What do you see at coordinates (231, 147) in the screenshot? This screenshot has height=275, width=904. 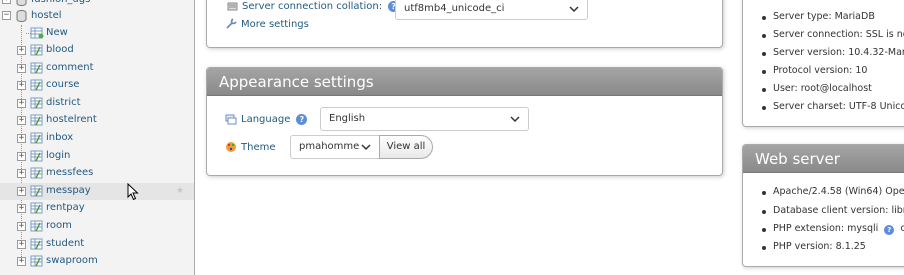 I see `theme-palette-icon` at bounding box center [231, 147].